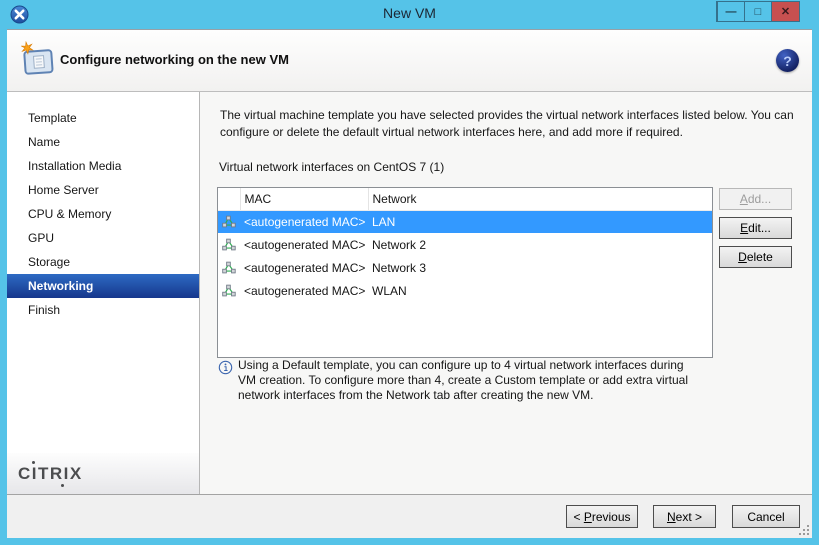 This screenshot has width=819, height=545. I want to click on network-cell: Network 3, so click(399, 267).